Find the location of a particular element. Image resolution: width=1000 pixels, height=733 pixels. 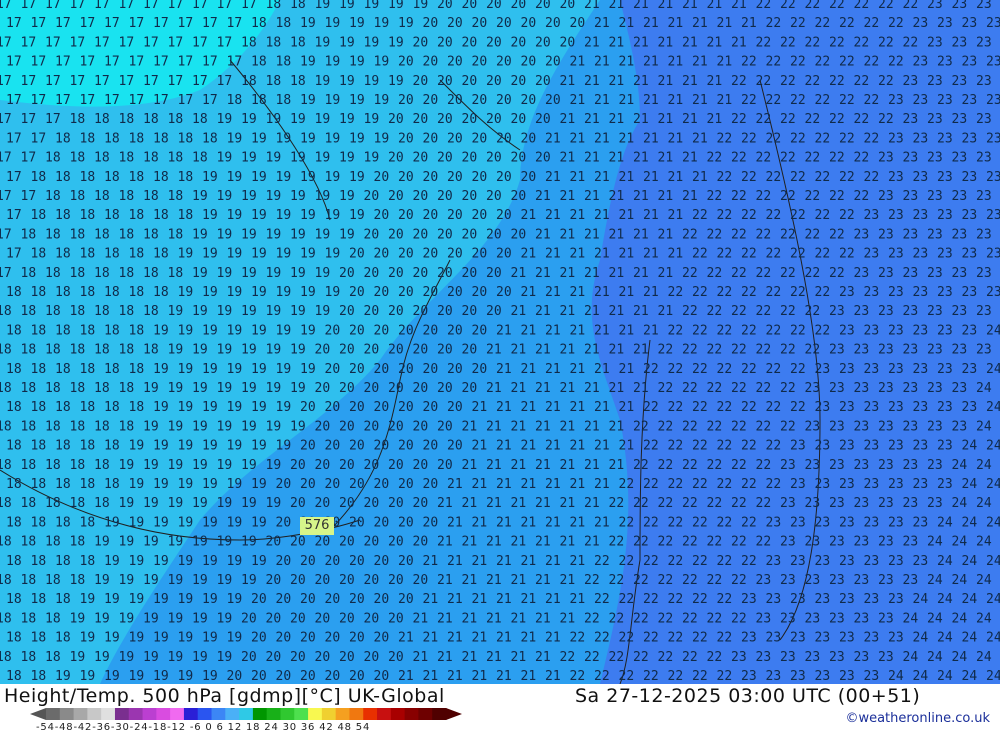

credit-link: ©weatheronline.co.uk is located at coordinates (917, 718).